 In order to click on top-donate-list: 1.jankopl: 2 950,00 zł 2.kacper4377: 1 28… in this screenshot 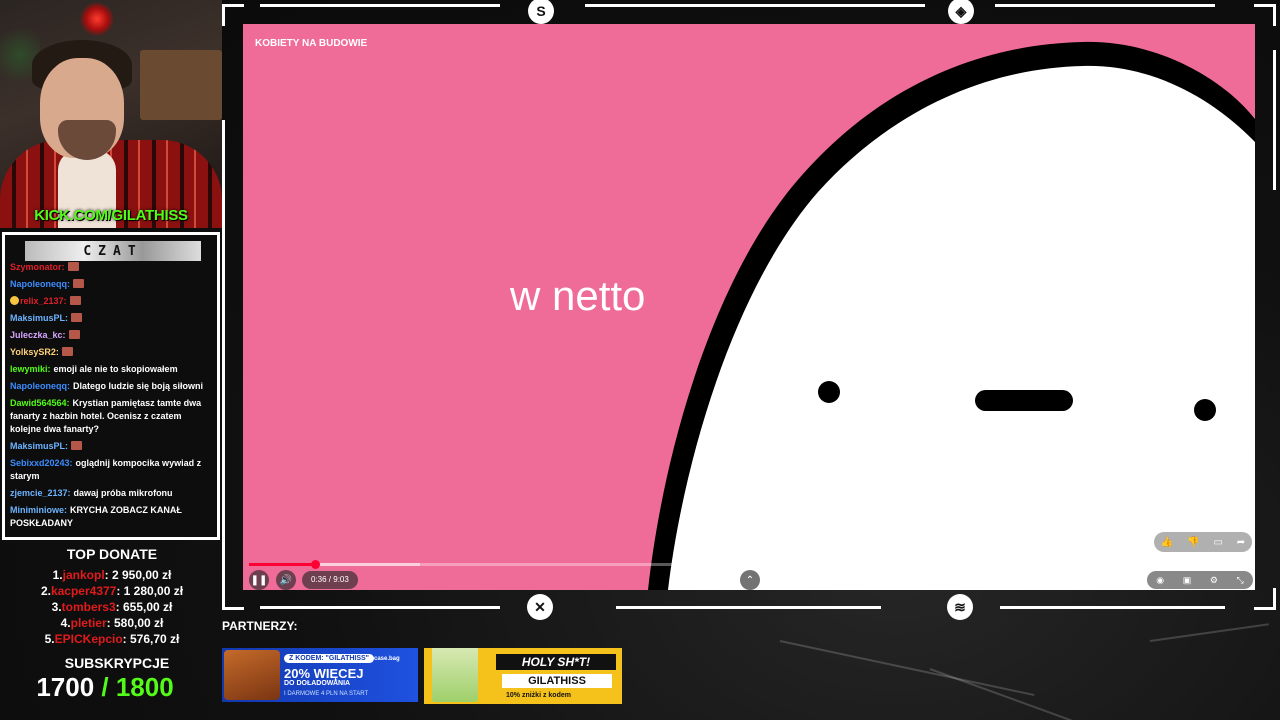, I will do `click(112, 607)`.